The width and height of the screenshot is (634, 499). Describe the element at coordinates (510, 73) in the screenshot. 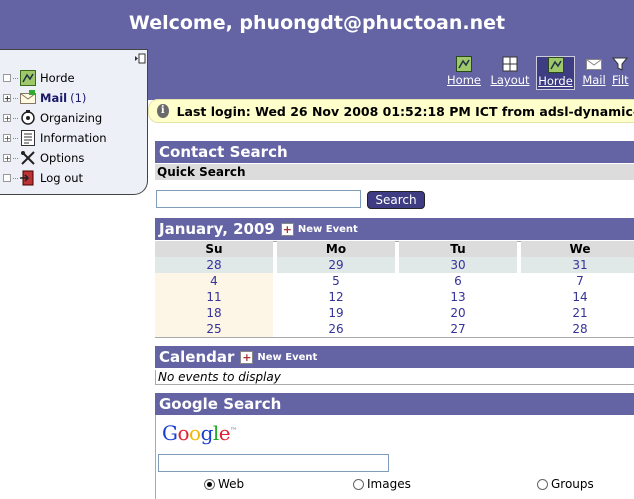

I see `toolbar-layout-button: Layout` at that location.